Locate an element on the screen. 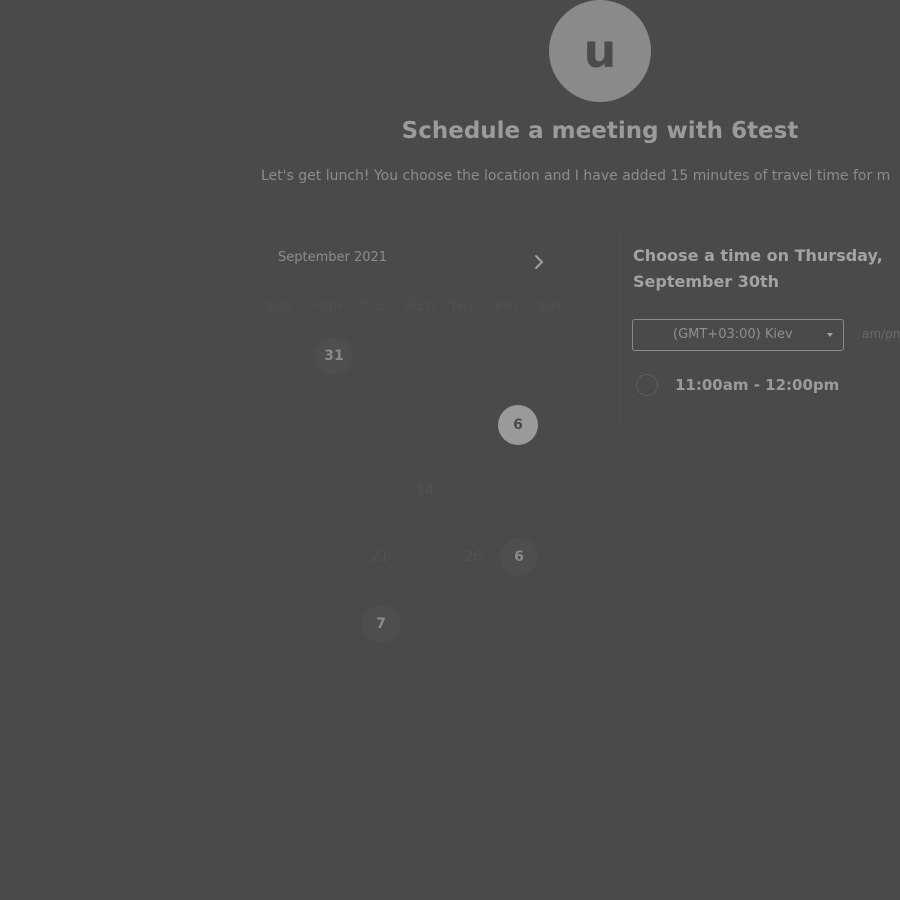 This screenshot has height=900, width=900. weekday-thu: THU is located at coordinates (464, 306).